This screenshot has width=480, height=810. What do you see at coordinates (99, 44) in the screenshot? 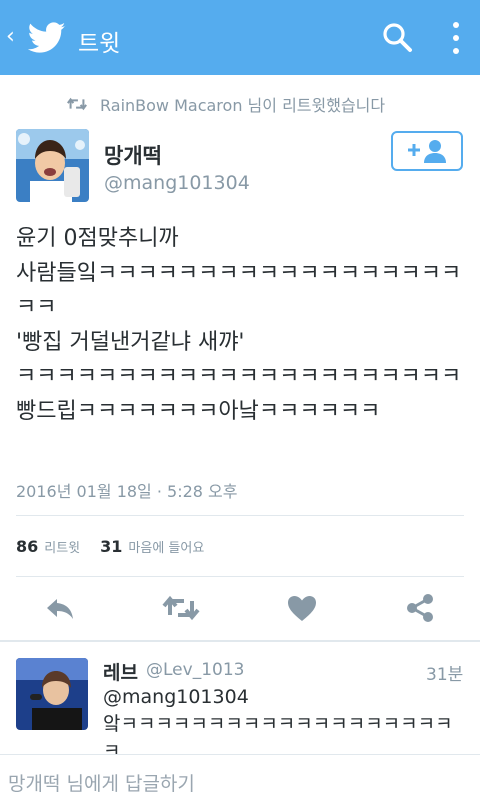
I see `page-title: 트윗` at bounding box center [99, 44].